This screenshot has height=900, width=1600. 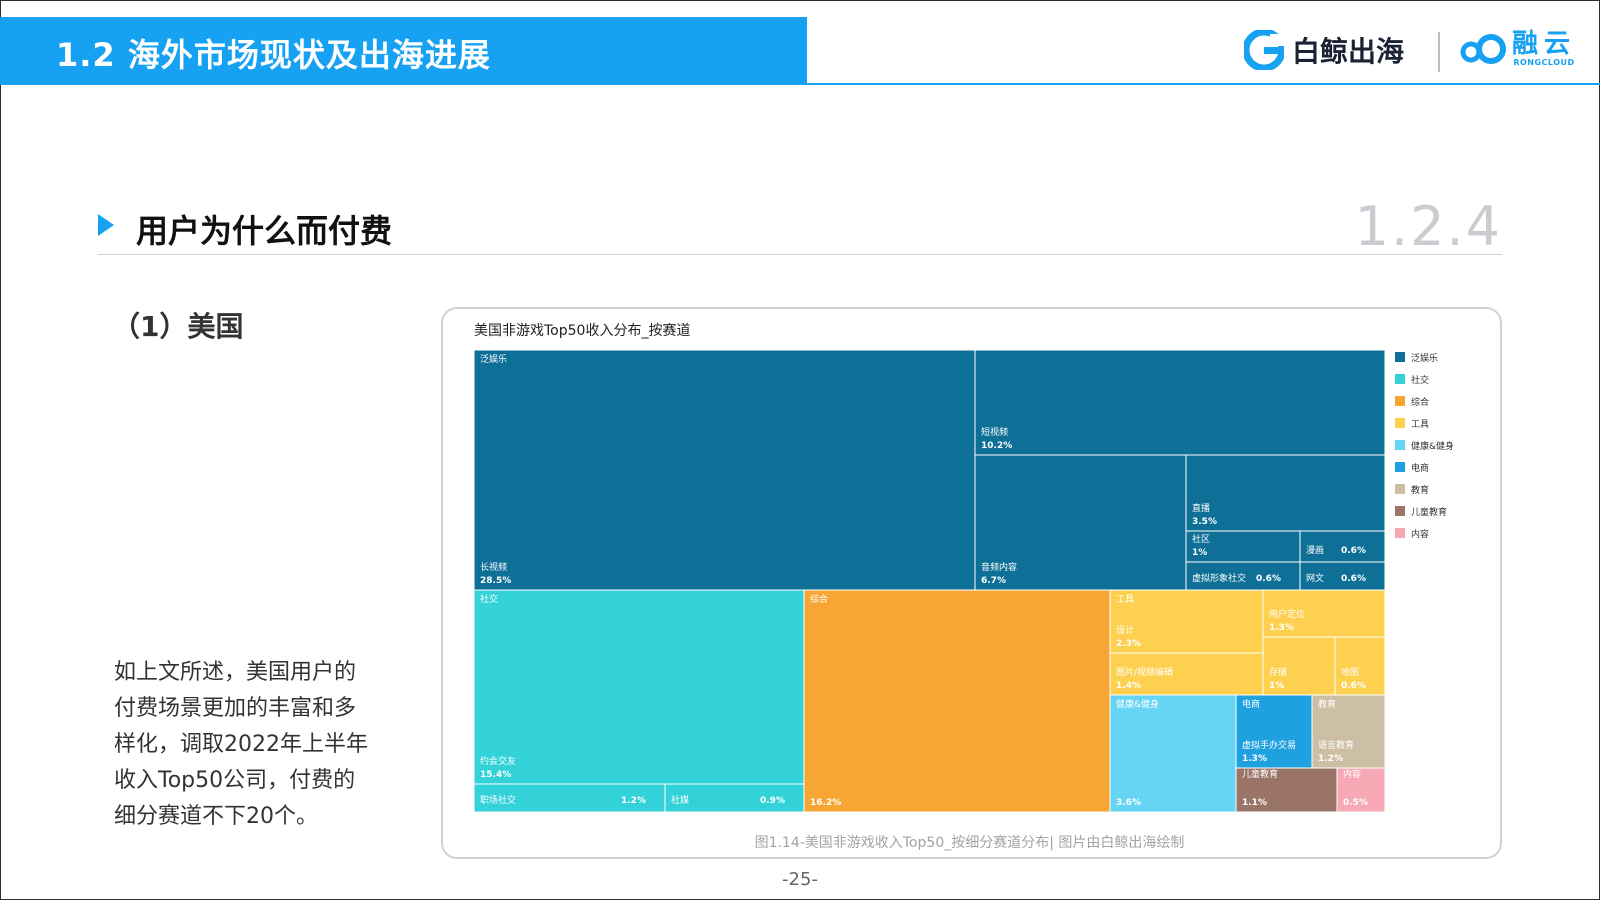 What do you see at coordinates (1483, 48) in the screenshot?
I see `rongcloud-logo-icon` at bounding box center [1483, 48].